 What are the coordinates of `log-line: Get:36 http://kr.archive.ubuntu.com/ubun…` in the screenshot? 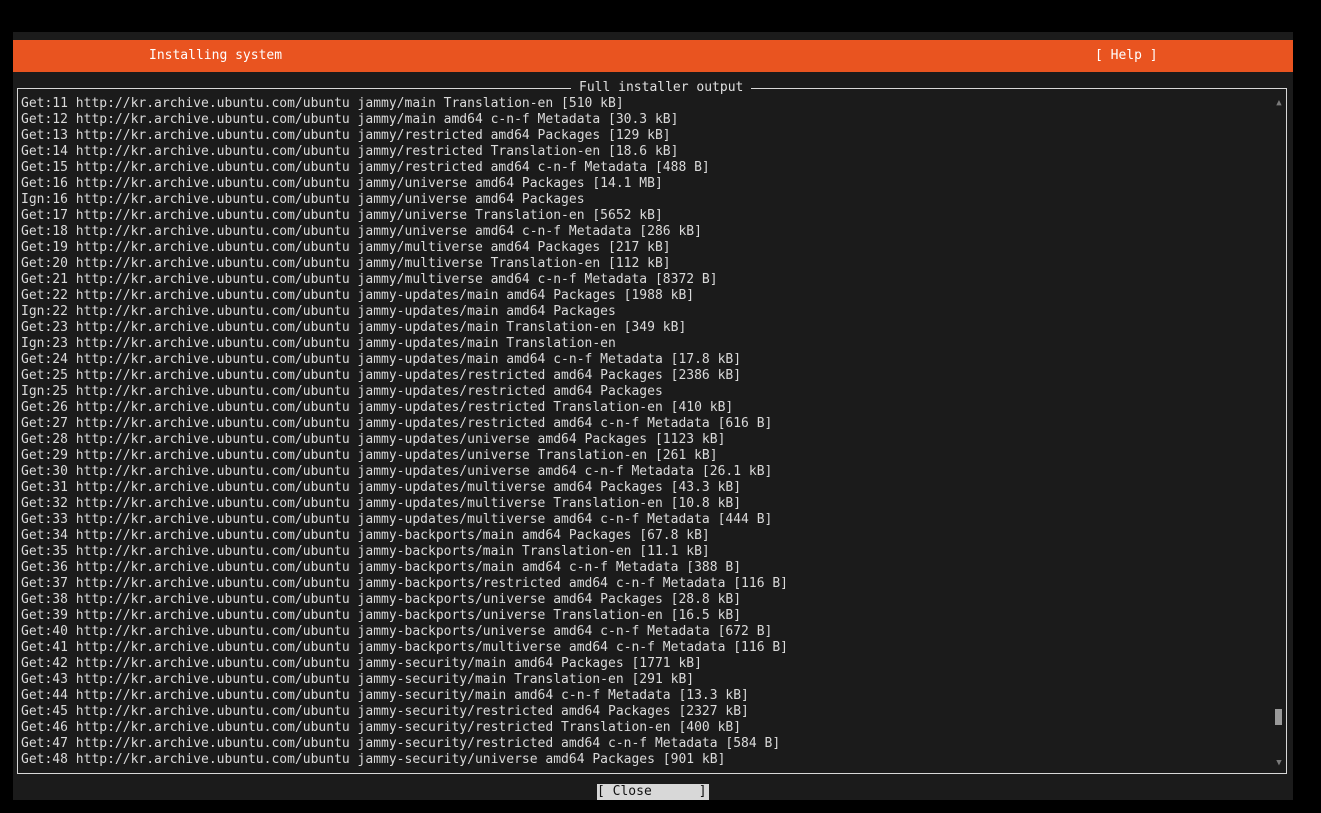 It's located at (381, 567).